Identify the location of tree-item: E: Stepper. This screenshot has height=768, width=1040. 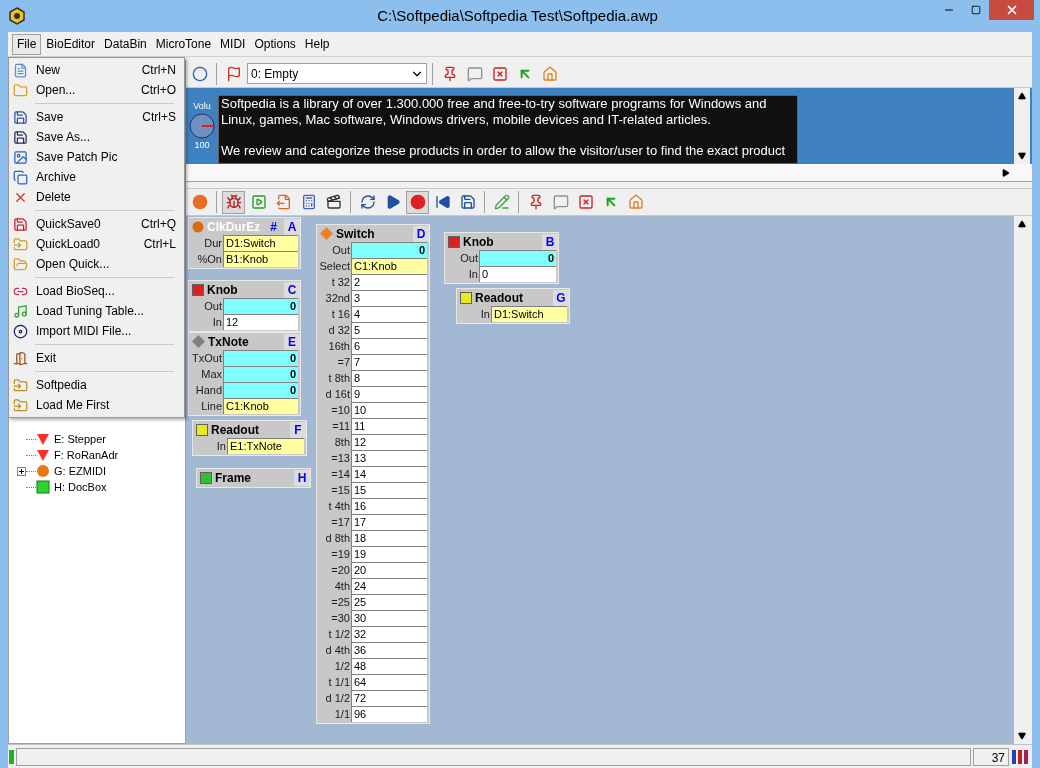
(80, 439).